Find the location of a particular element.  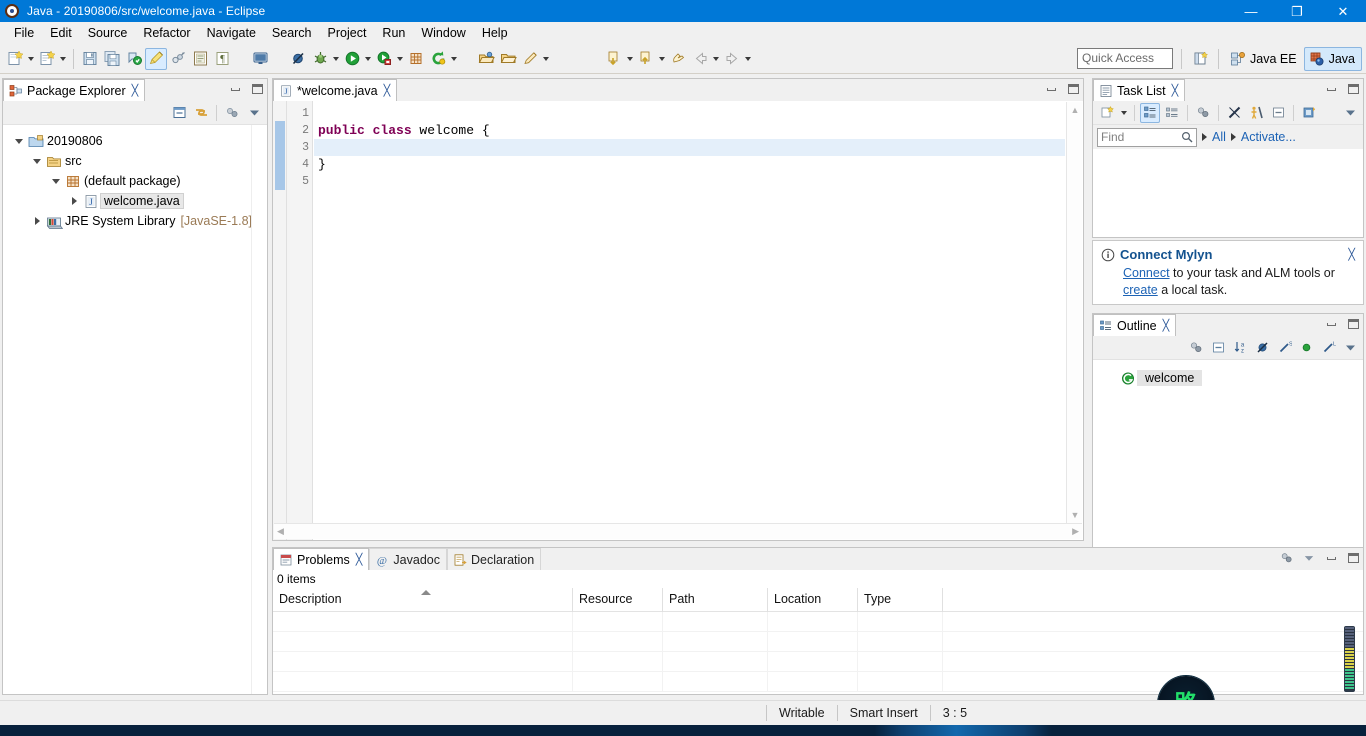

editor-hscrollbar: ◀ ▶ is located at coordinates (678, 531).